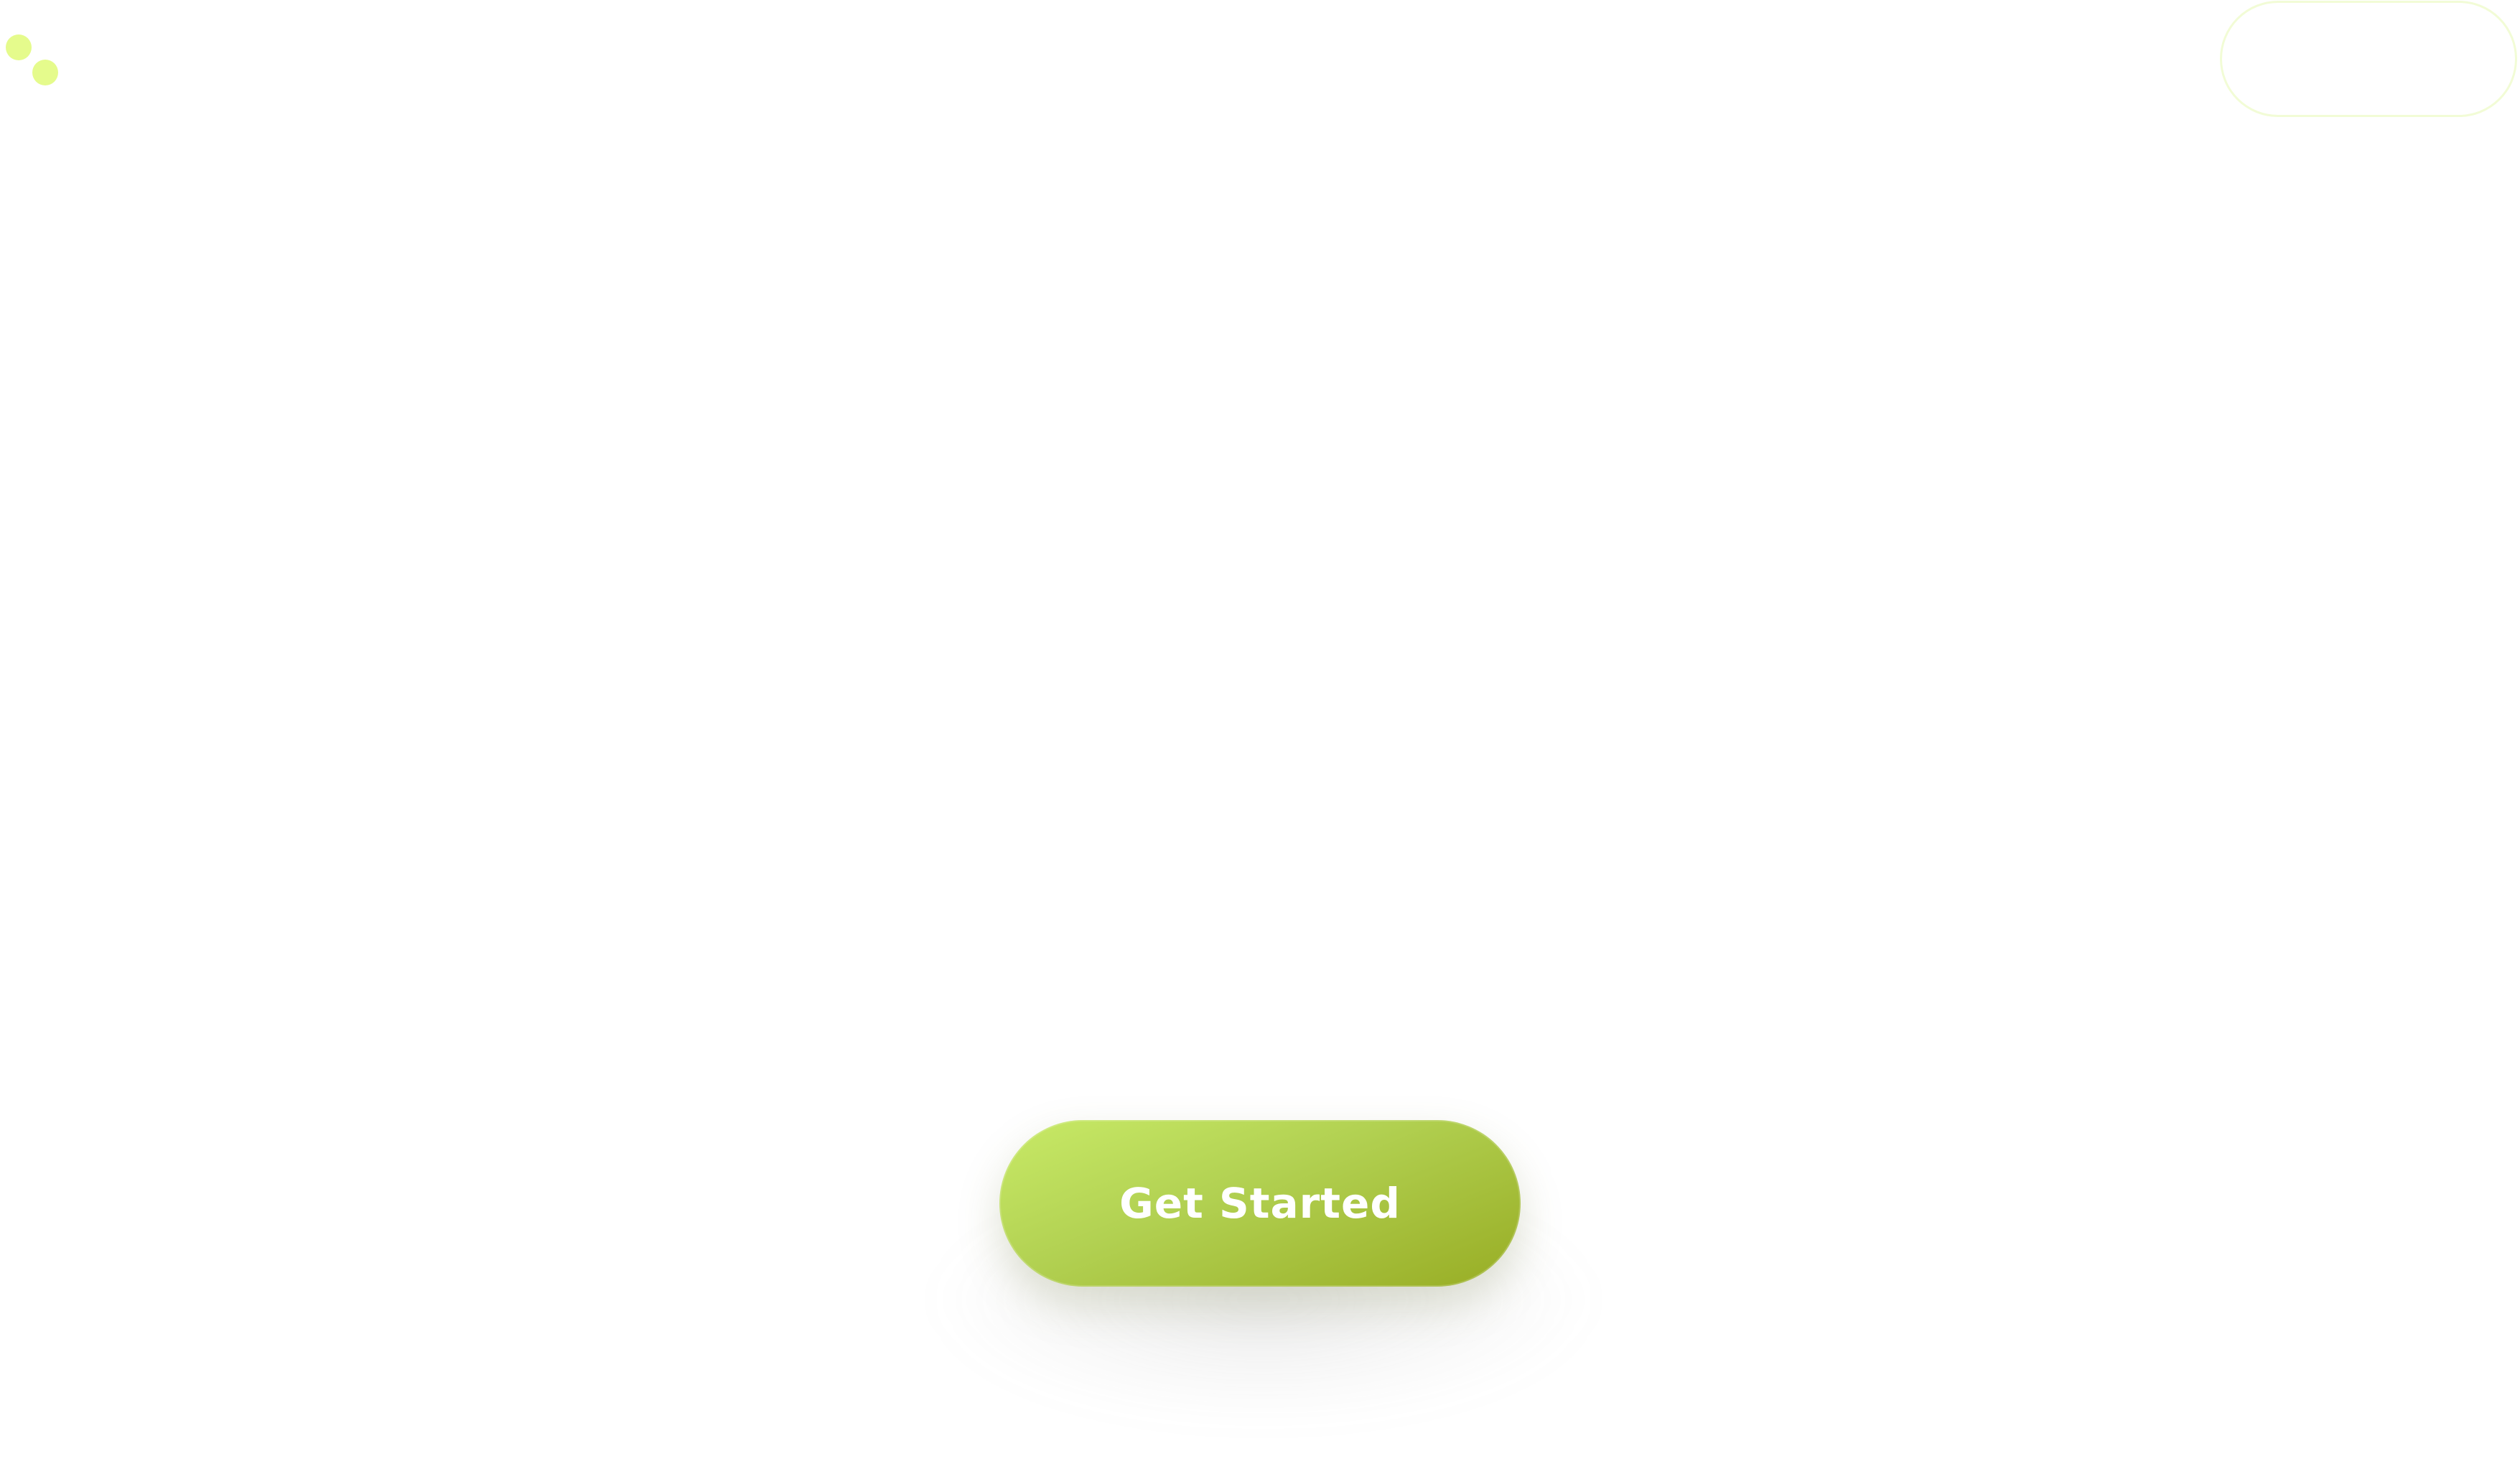 This screenshot has height=1469, width=2520. I want to click on logo-icon, so click(32, 61).